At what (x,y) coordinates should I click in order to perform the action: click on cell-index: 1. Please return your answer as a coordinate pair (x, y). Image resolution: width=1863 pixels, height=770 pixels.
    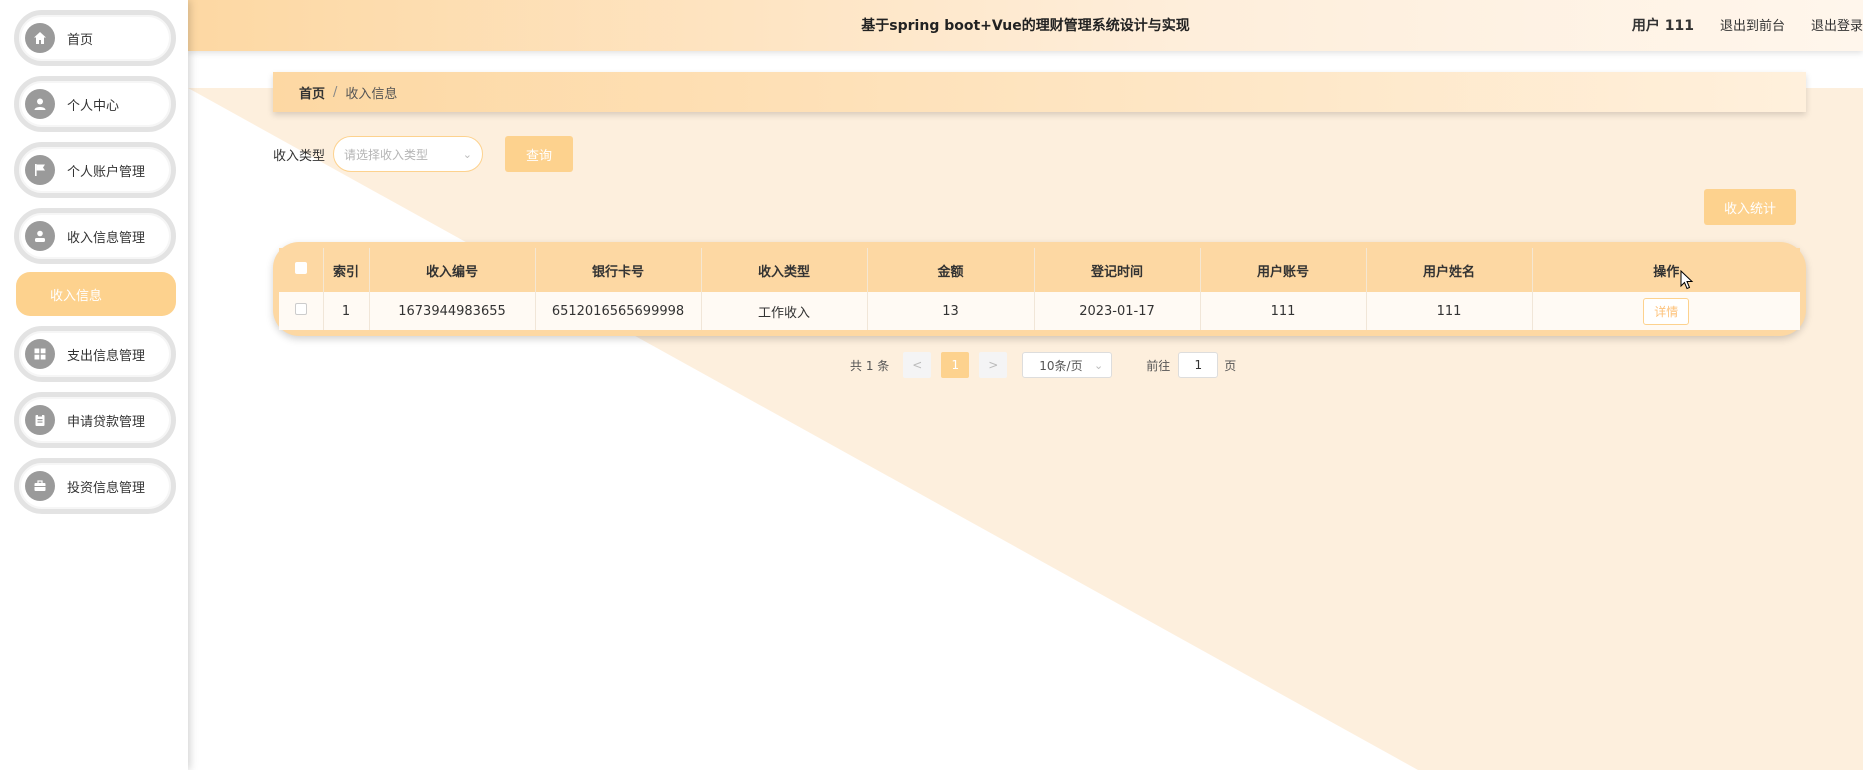
    Looking at the image, I should click on (346, 311).